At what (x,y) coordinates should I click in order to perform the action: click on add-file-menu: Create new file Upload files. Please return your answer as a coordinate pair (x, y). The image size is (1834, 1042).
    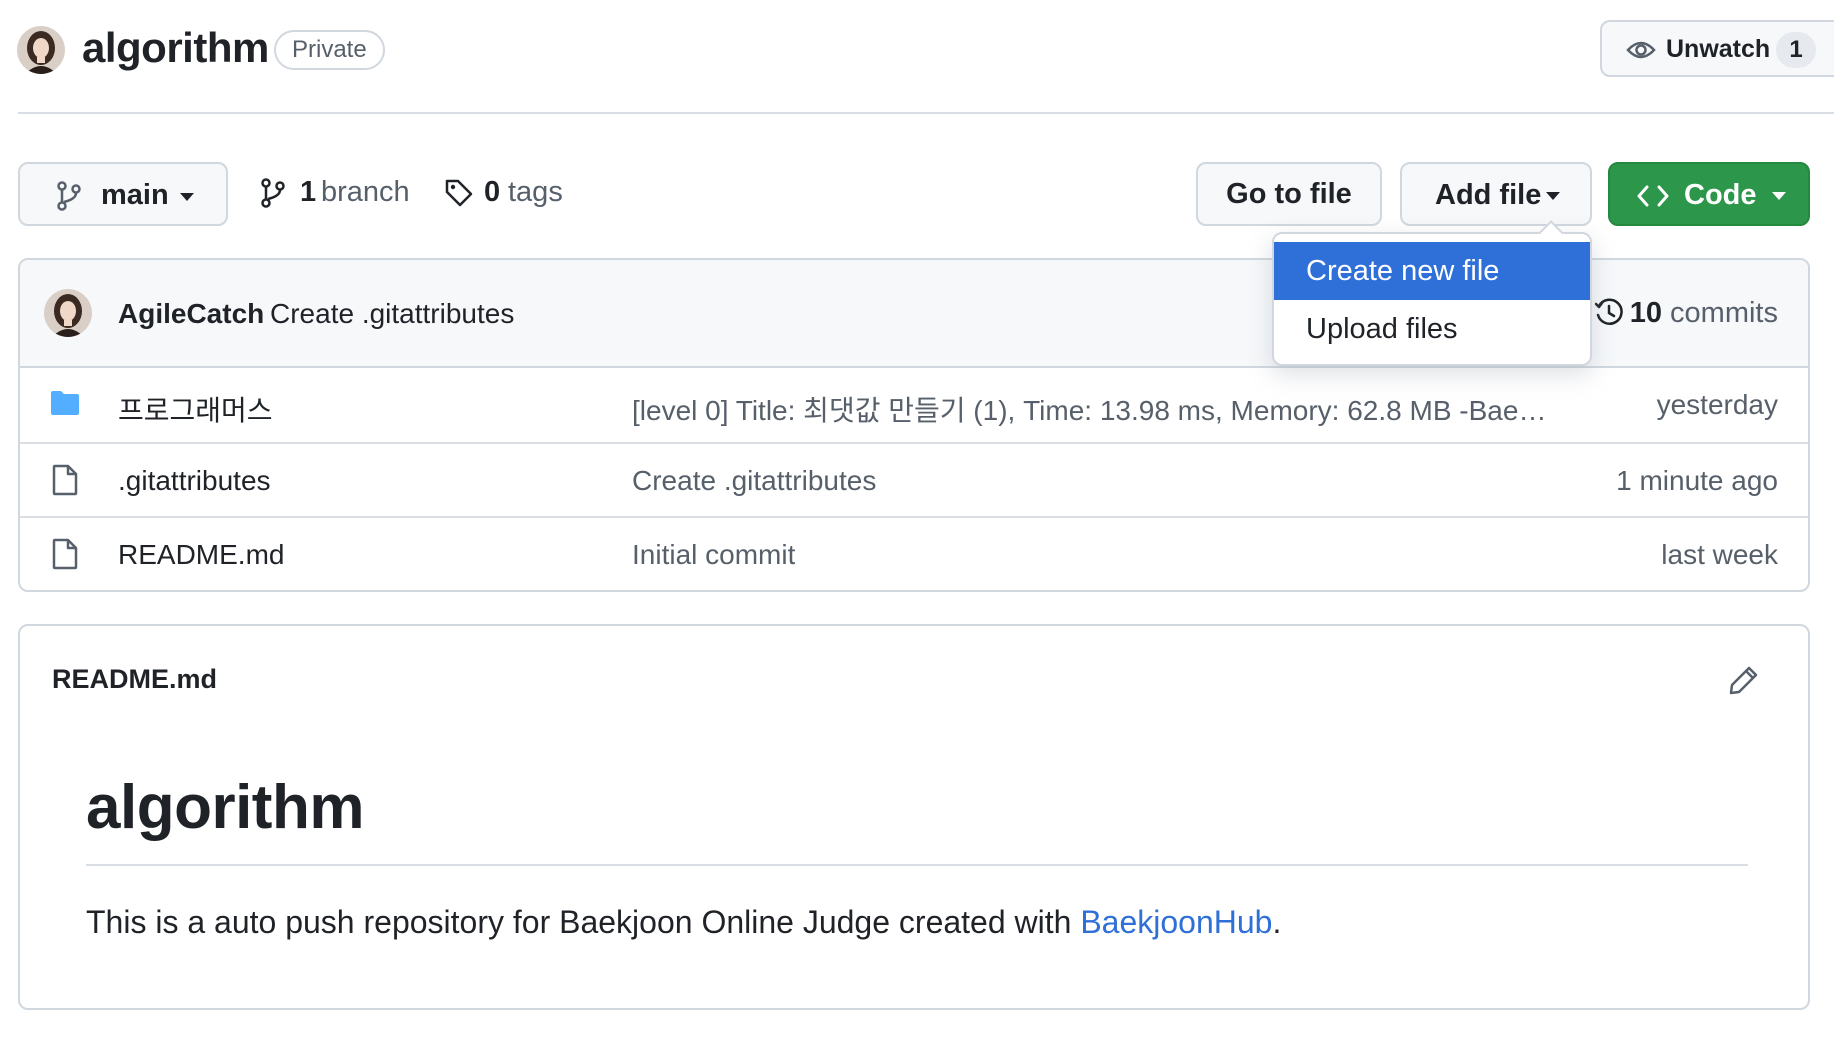
    Looking at the image, I should click on (1432, 293).